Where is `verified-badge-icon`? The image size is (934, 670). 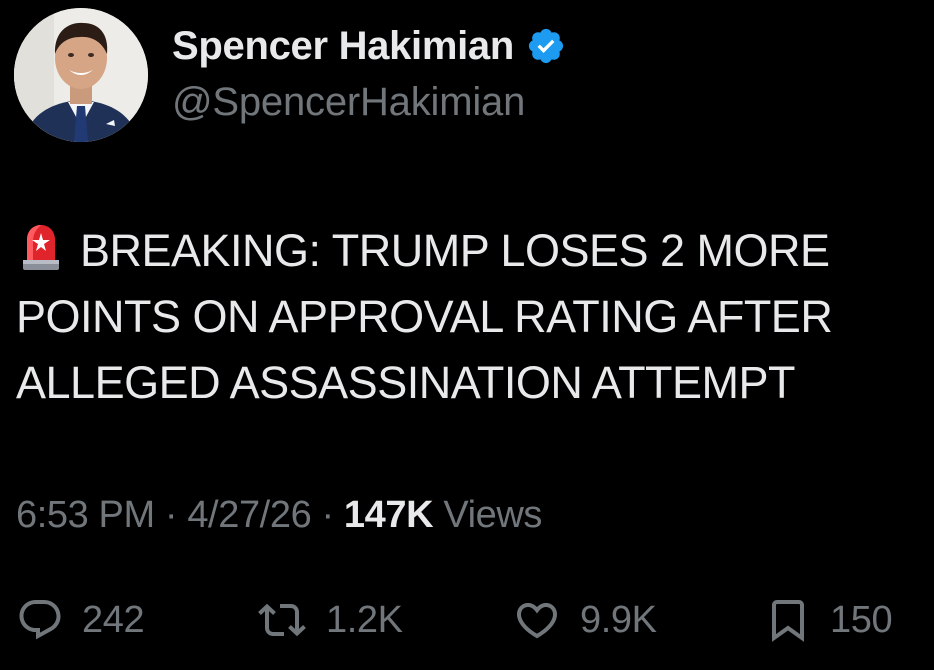
verified-badge-icon is located at coordinates (546, 46).